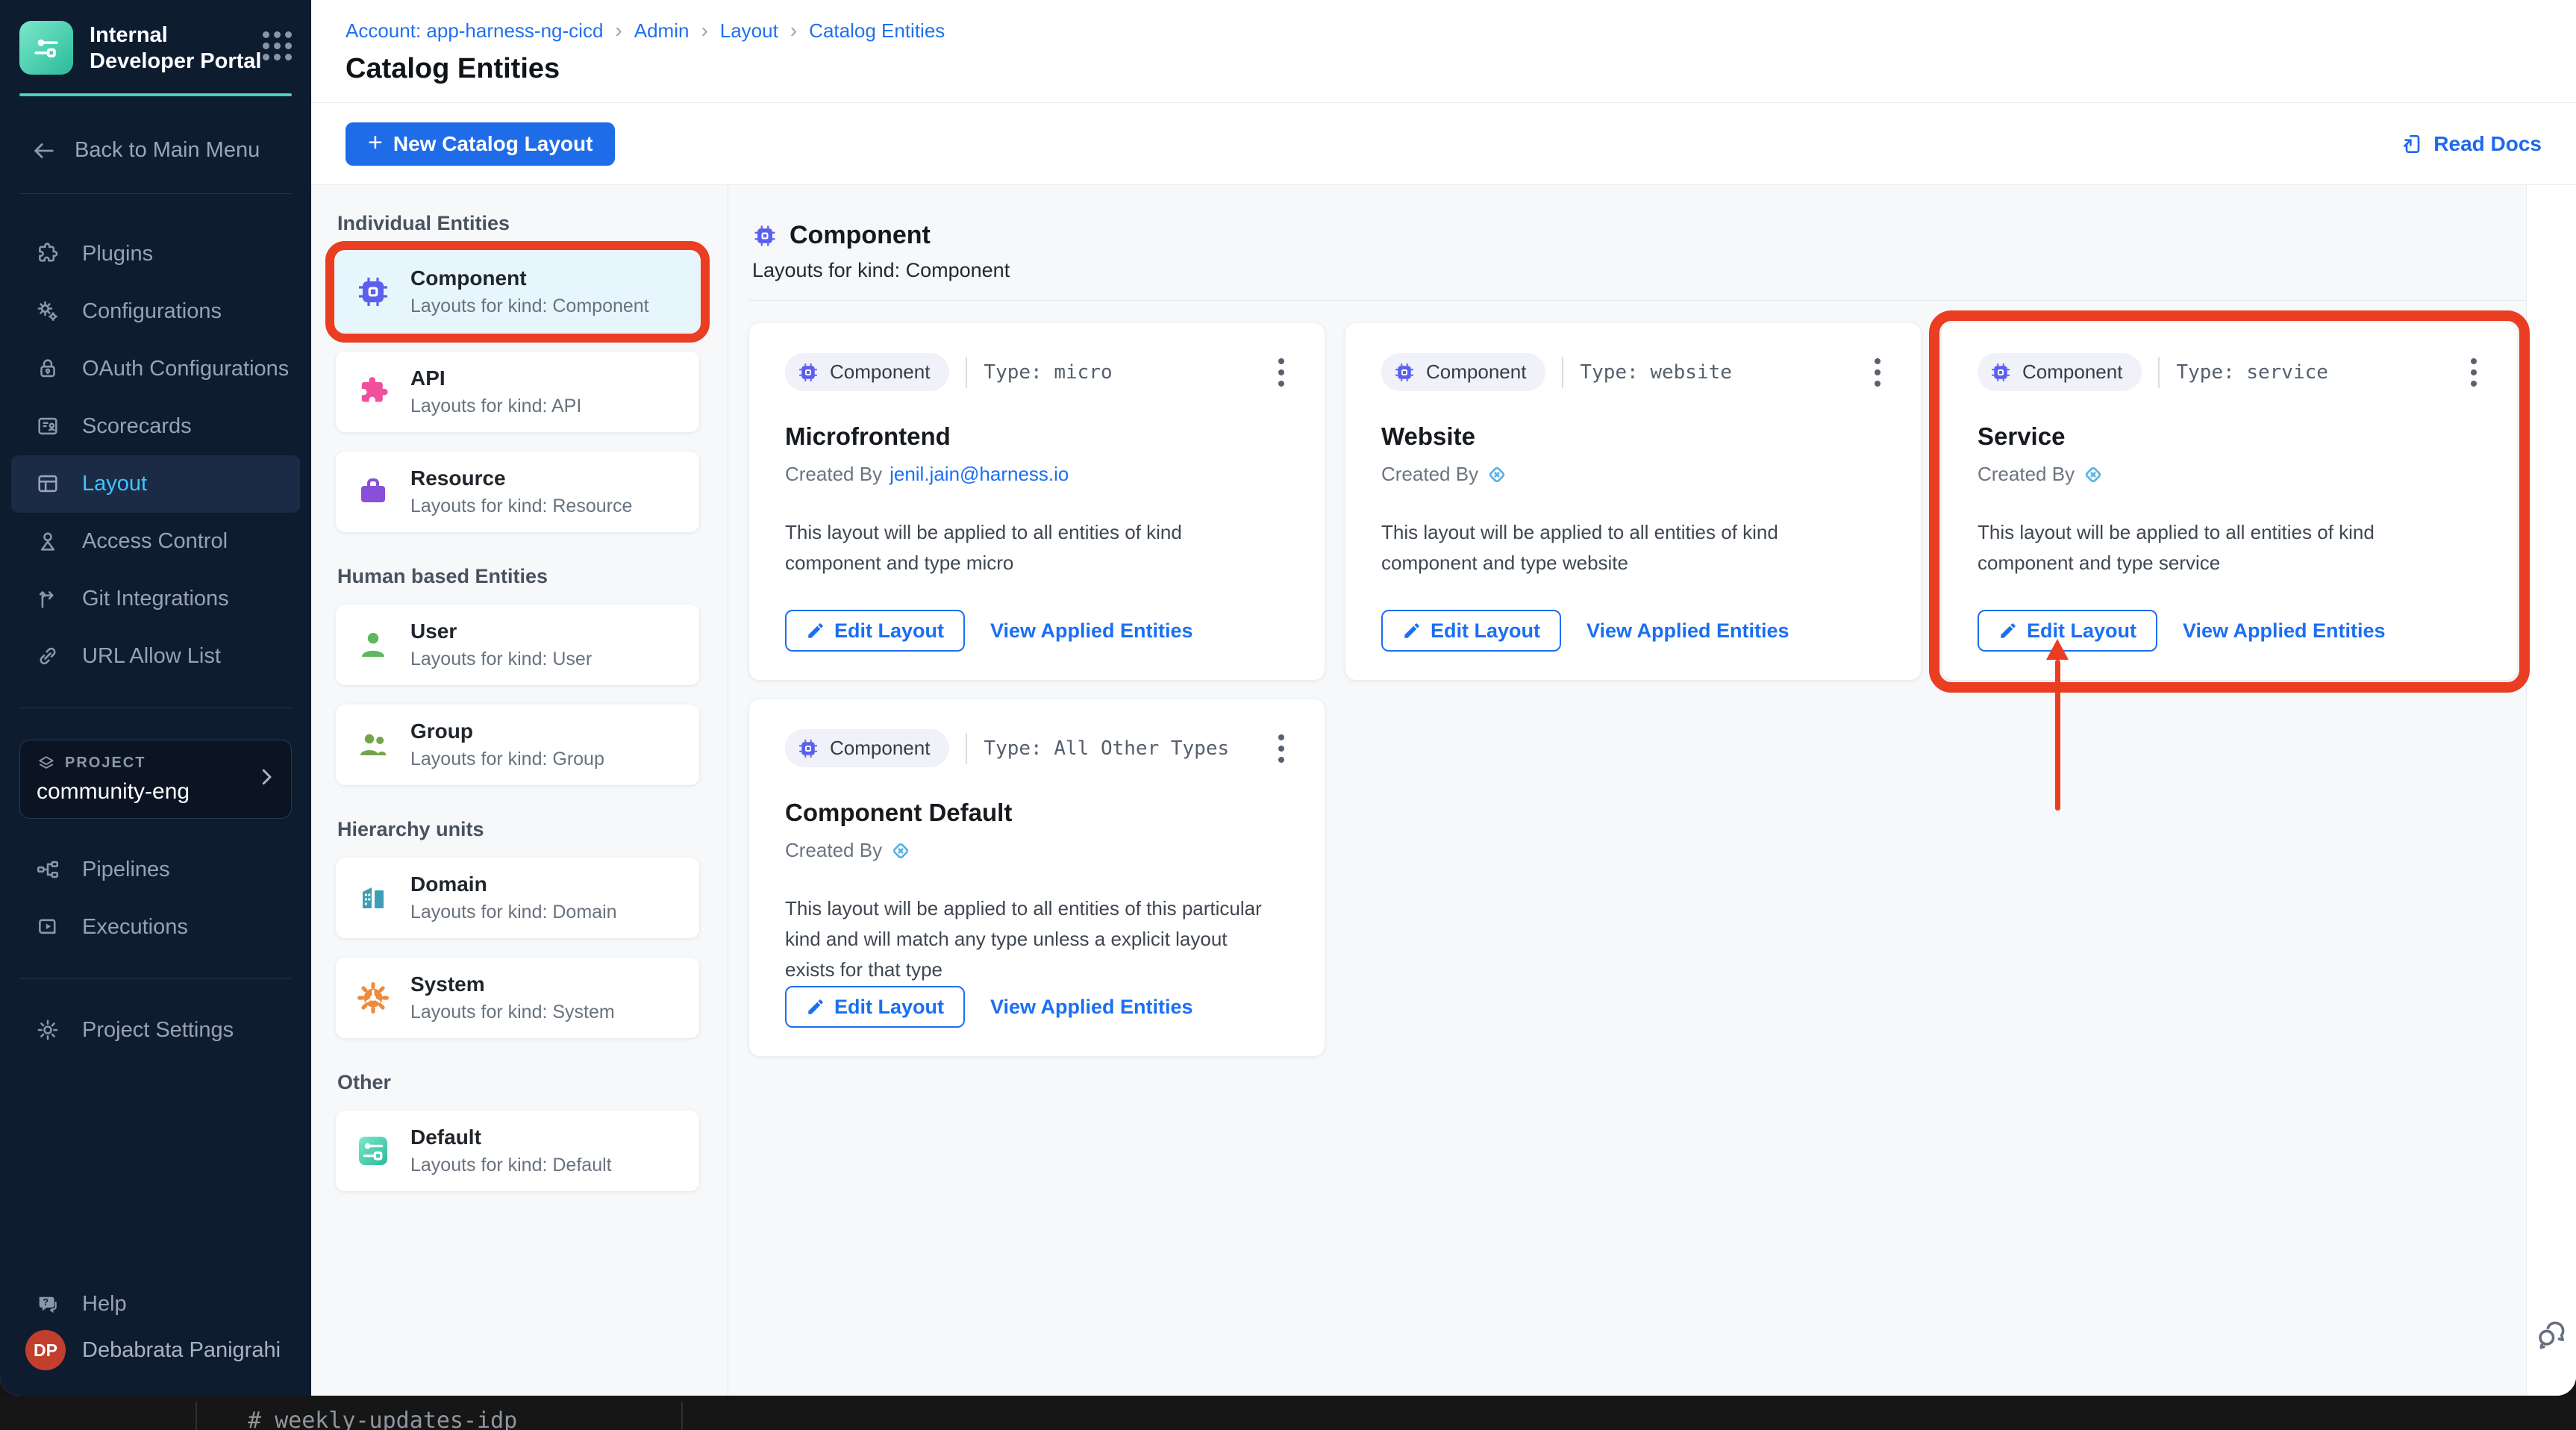 This screenshot has height=1430, width=2576. I want to click on sidebar-item-url-allow-list: URL Allow List, so click(155, 657).